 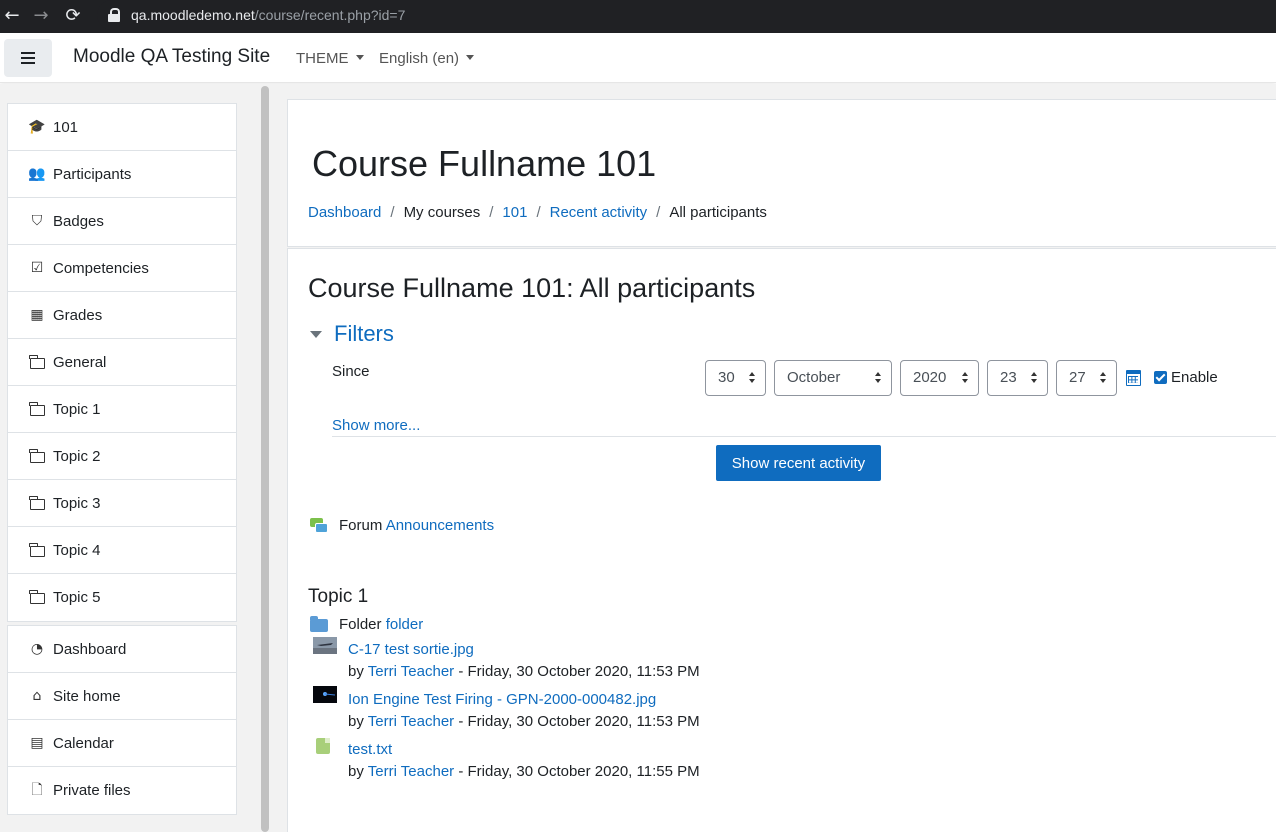 I want to click on month-select: October, so click(x=833, y=378).